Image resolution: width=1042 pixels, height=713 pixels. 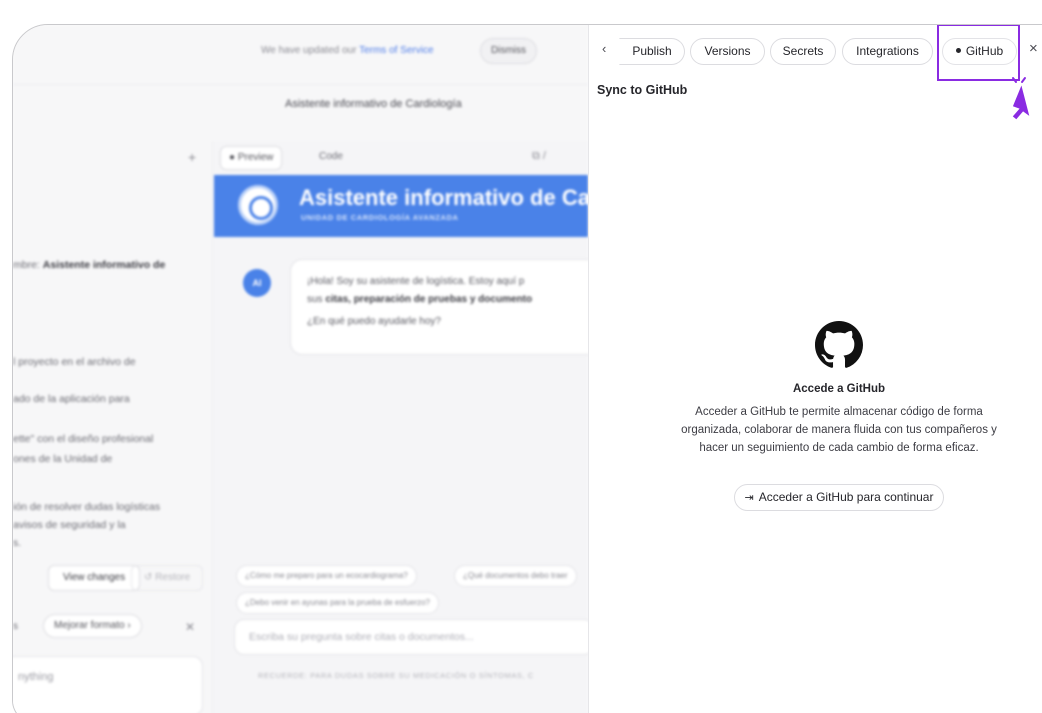 What do you see at coordinates (83, 439) in the screenshot?
I see `chat-line: ette" con el diseño profesional` at bounding box center [83, 439].